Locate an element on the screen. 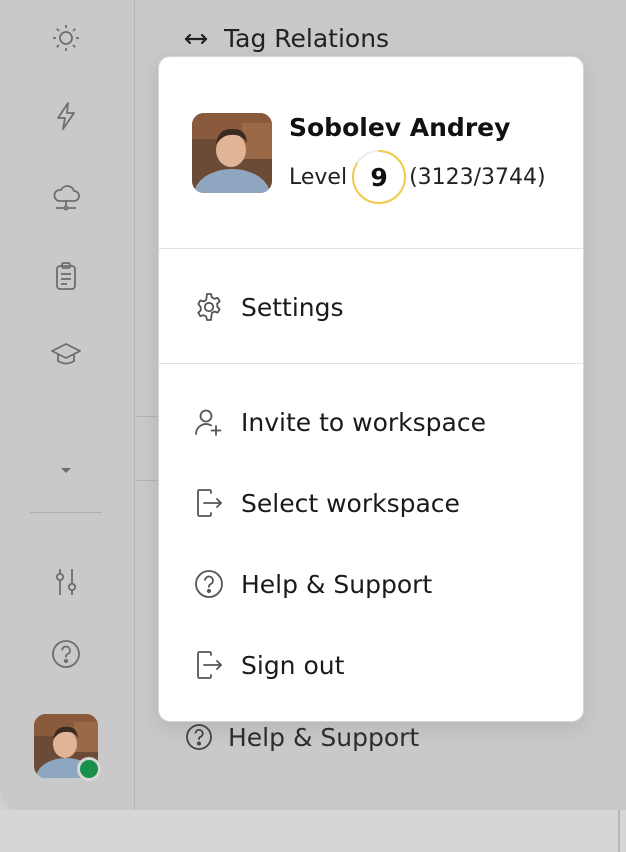 This screenshot has width=626, height=852. graduation-cap-icon is located at coordinates (66, 354).